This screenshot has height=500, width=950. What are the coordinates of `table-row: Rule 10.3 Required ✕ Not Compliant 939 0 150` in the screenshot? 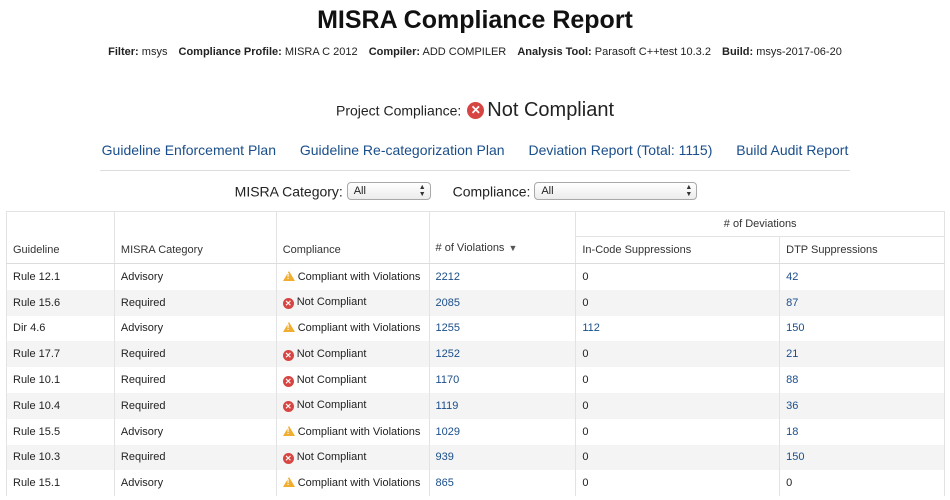 It's located at (475, 457).